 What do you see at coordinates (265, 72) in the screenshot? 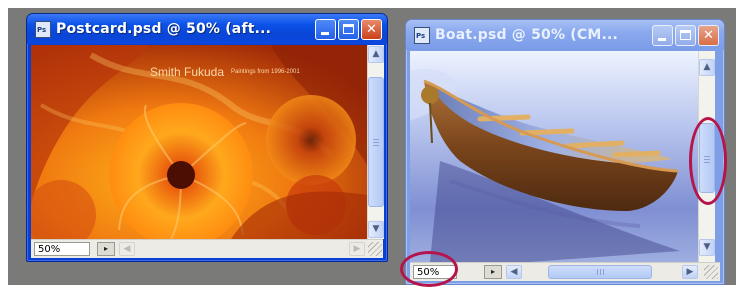
I see `postcard-artist-dates: Paintings from 1996-2001` at bounding box center [265, 72].